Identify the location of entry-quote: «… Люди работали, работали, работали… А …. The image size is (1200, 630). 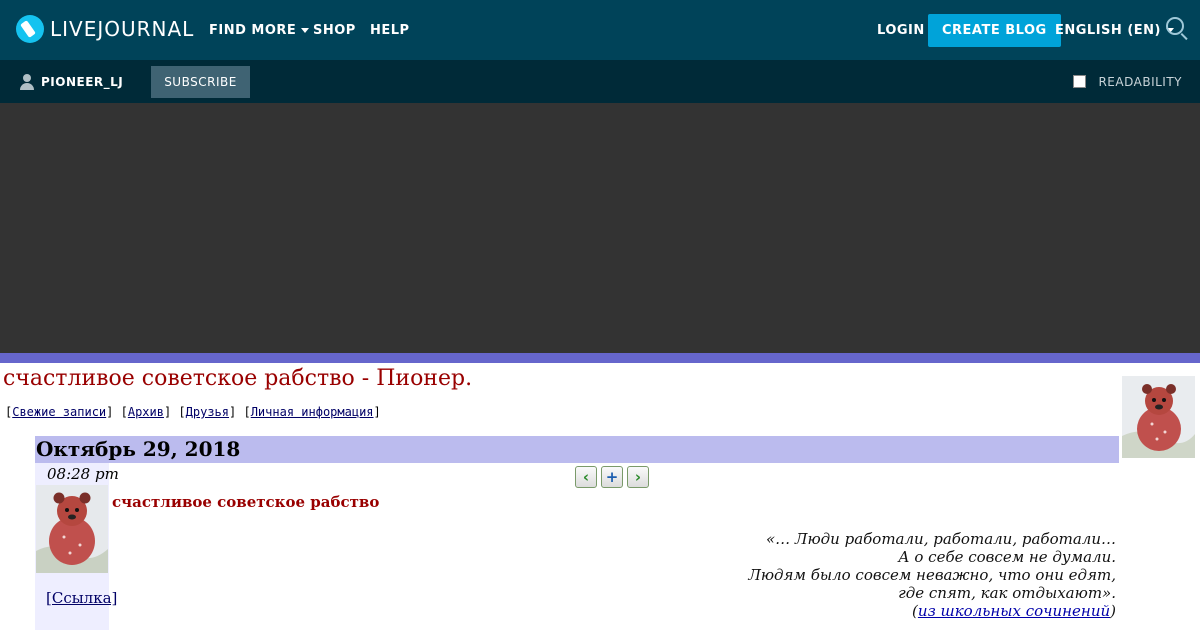
(932, 575).